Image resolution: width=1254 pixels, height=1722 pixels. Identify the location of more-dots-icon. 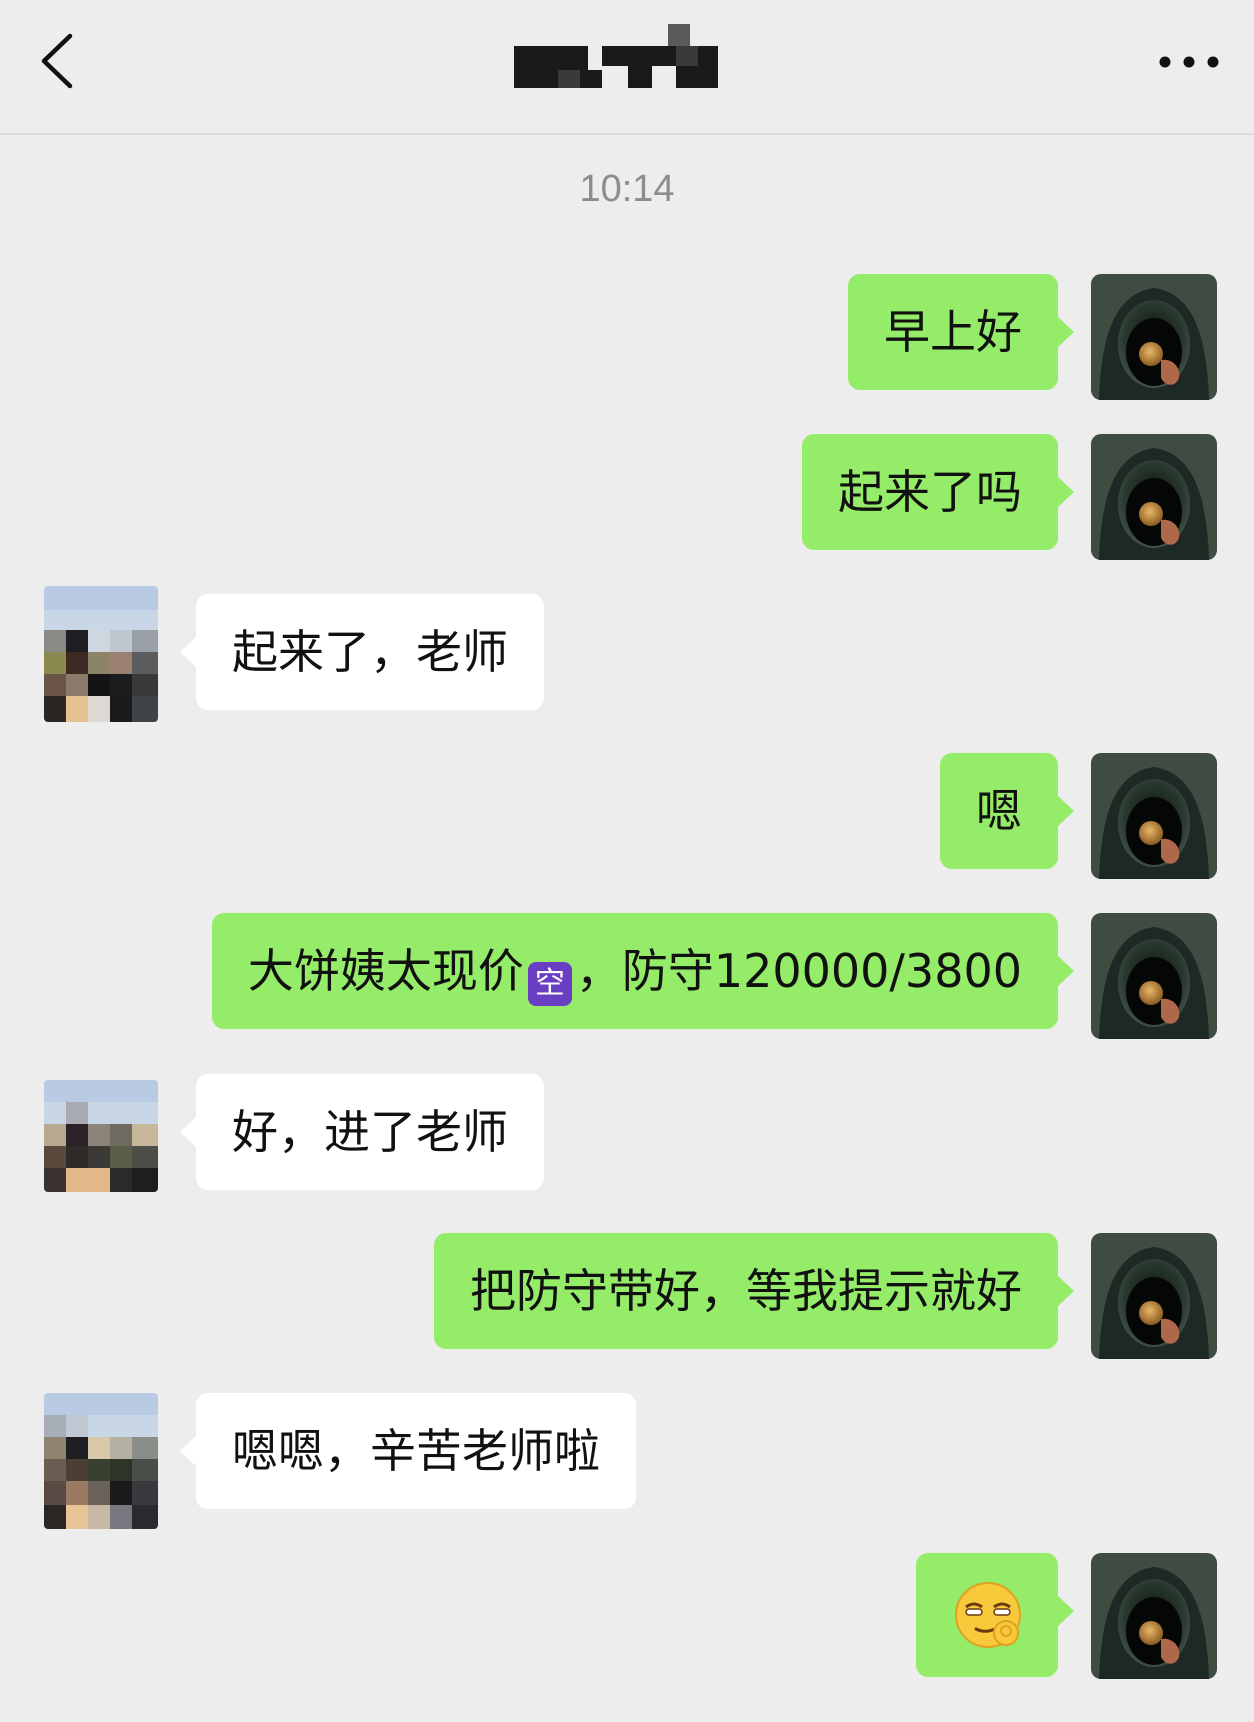
(1189, 62).